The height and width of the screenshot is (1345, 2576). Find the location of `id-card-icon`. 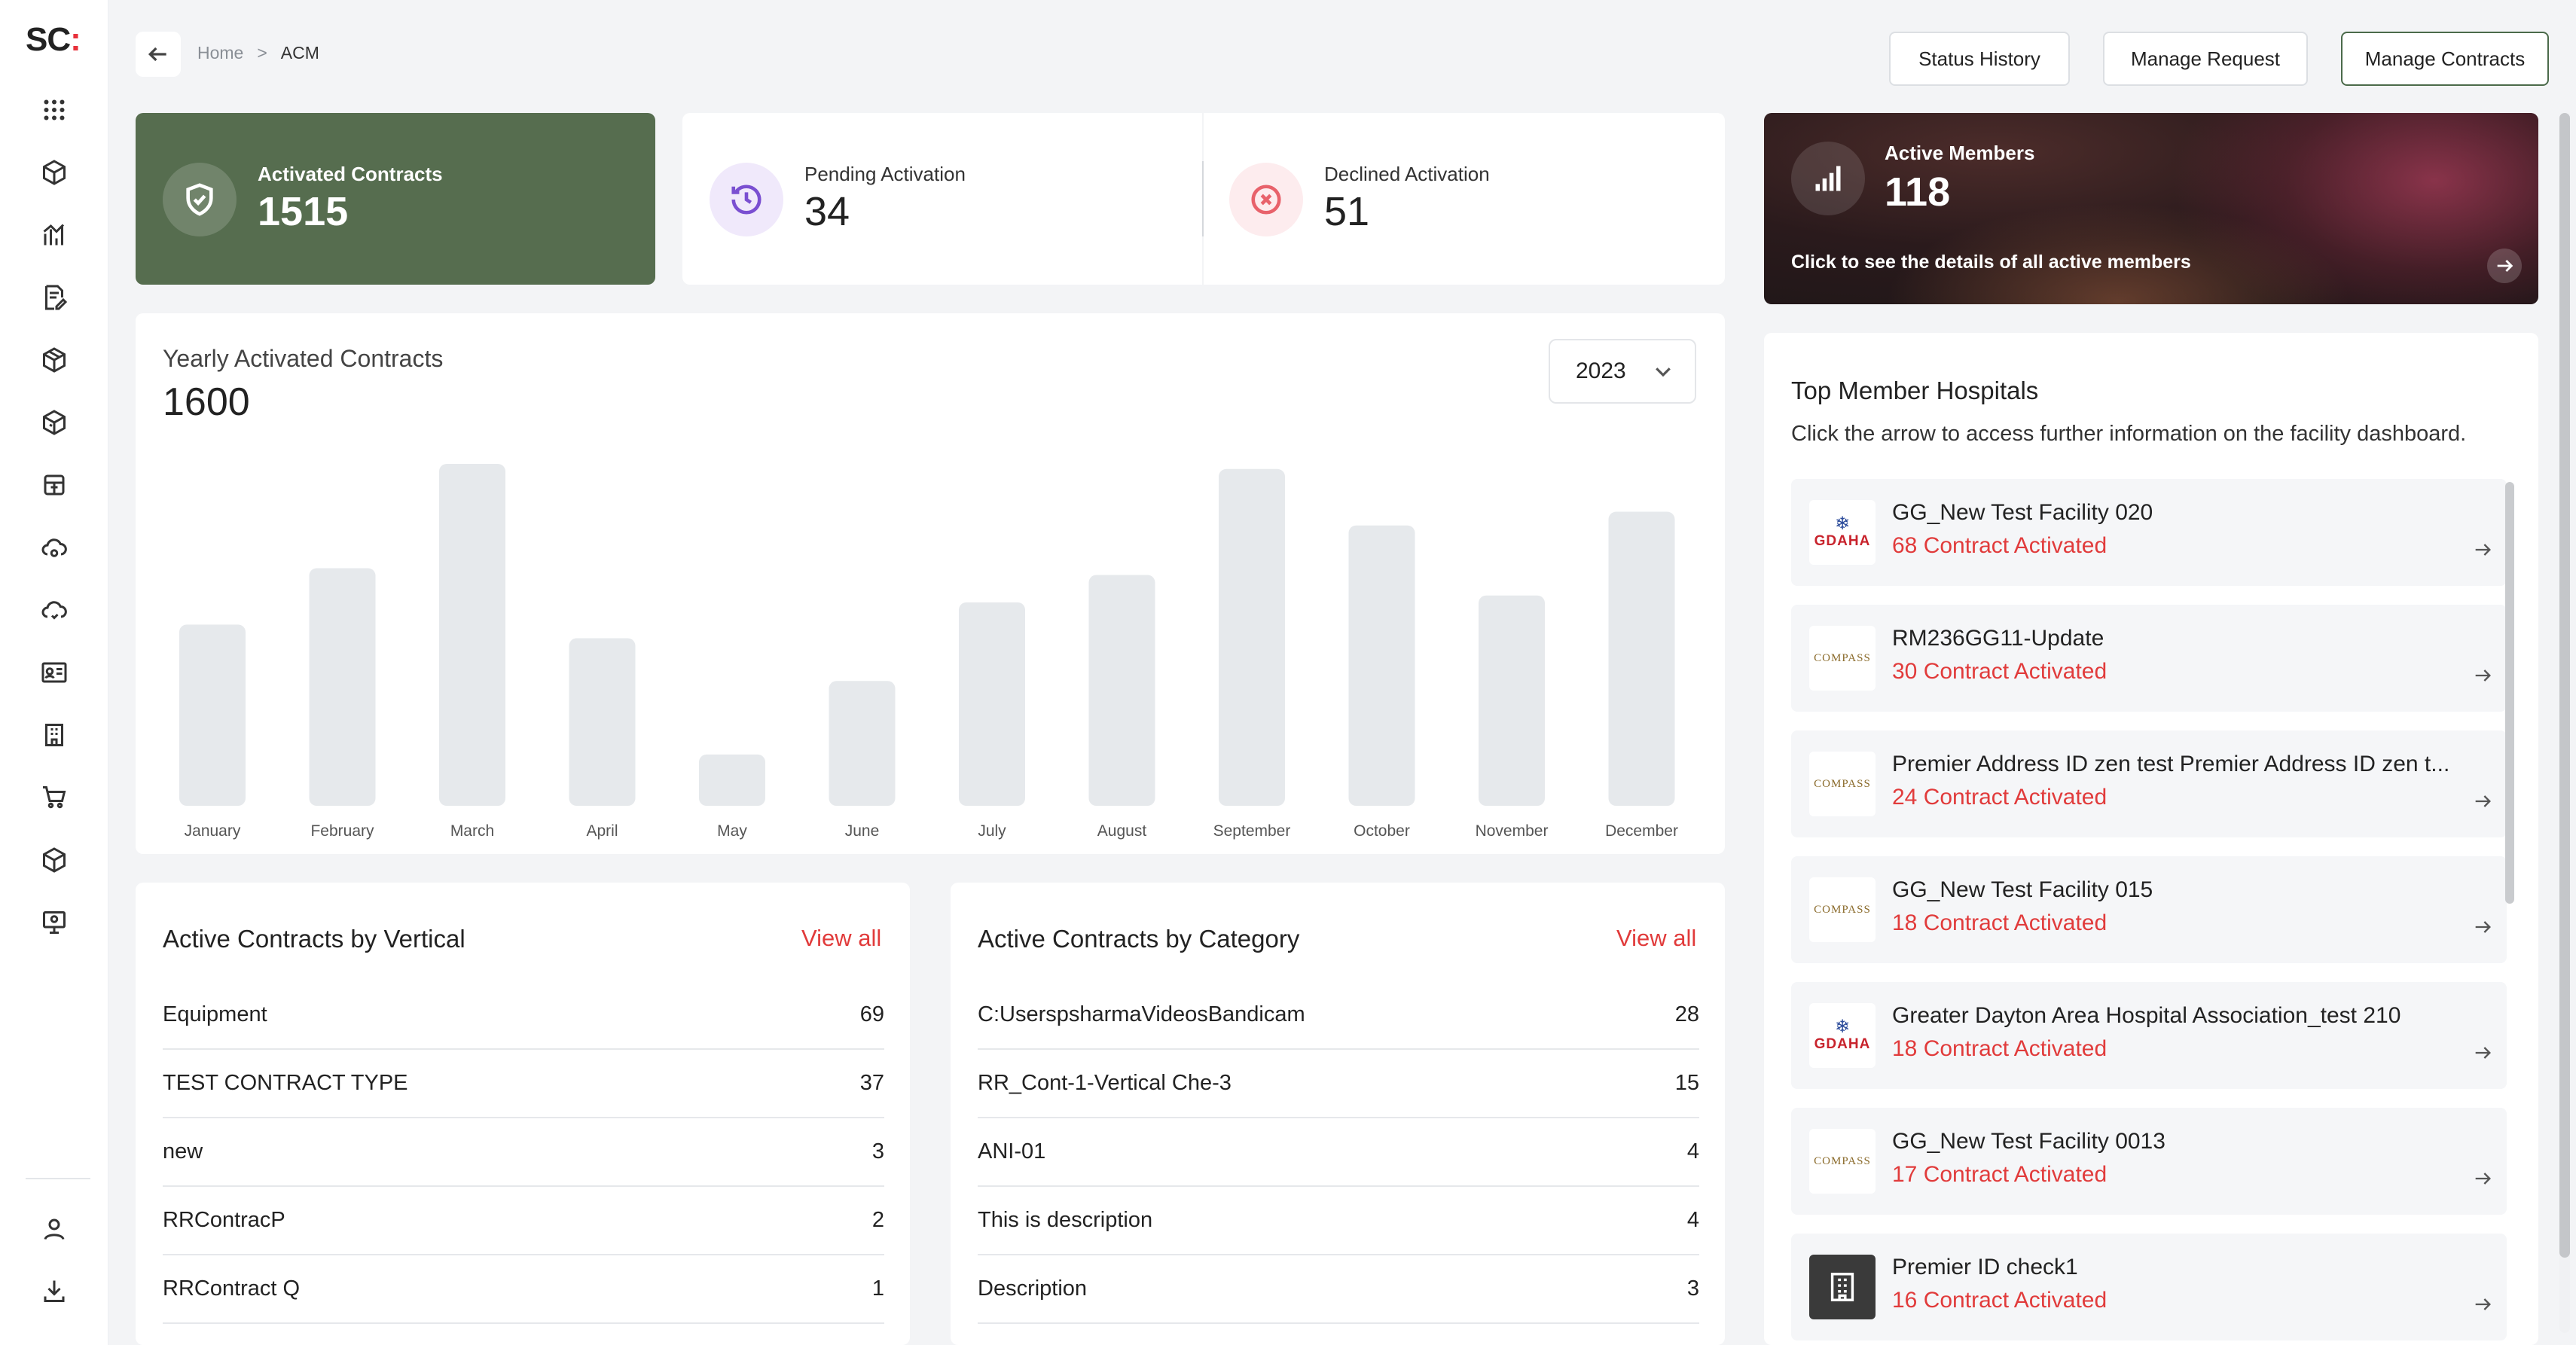

id-card-icon is located at coordinates (54, 672).